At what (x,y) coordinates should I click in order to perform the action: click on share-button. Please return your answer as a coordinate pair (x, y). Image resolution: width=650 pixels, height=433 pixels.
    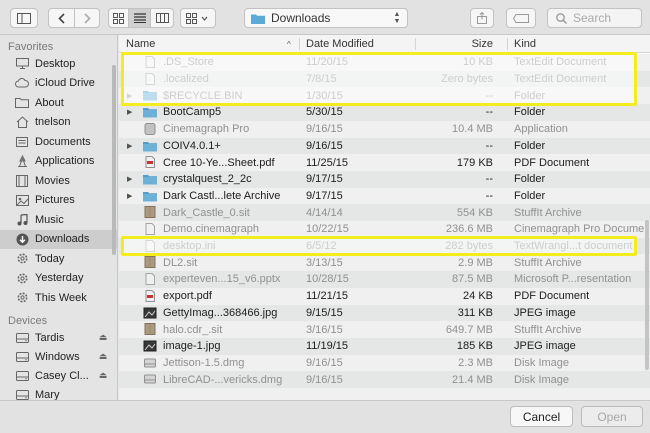
    Looking at the image, I should click on (482, 18).